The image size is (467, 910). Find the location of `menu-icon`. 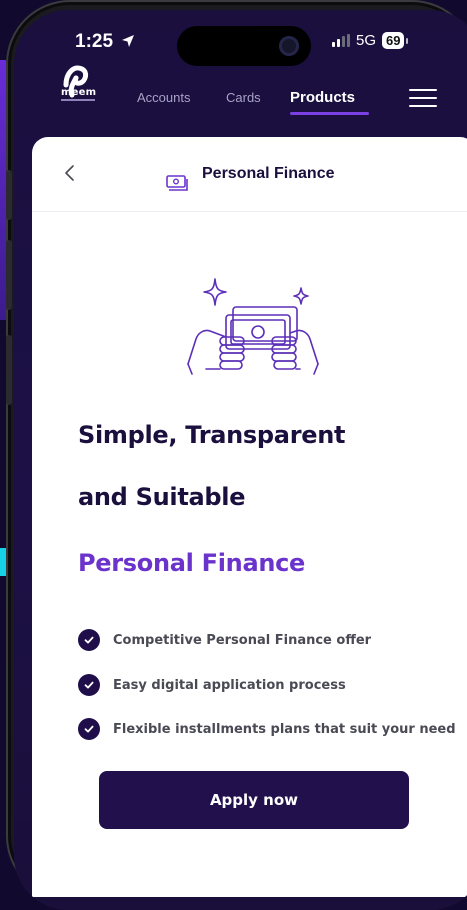

menu-icon is located at coordinates (423, 98).